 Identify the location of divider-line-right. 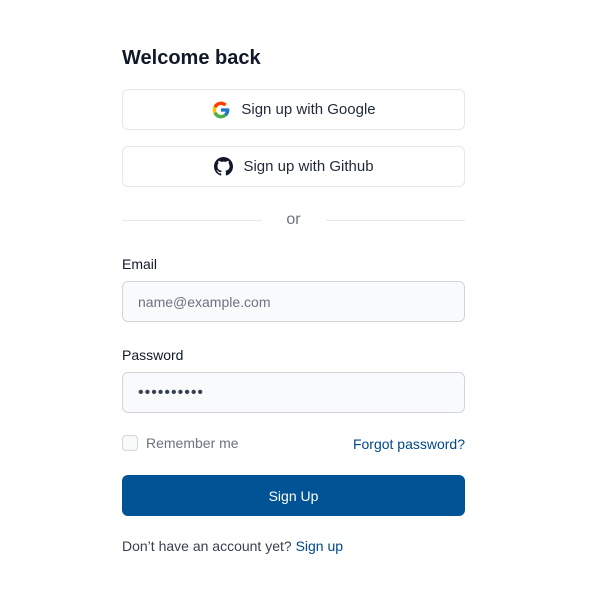
(395, 220).